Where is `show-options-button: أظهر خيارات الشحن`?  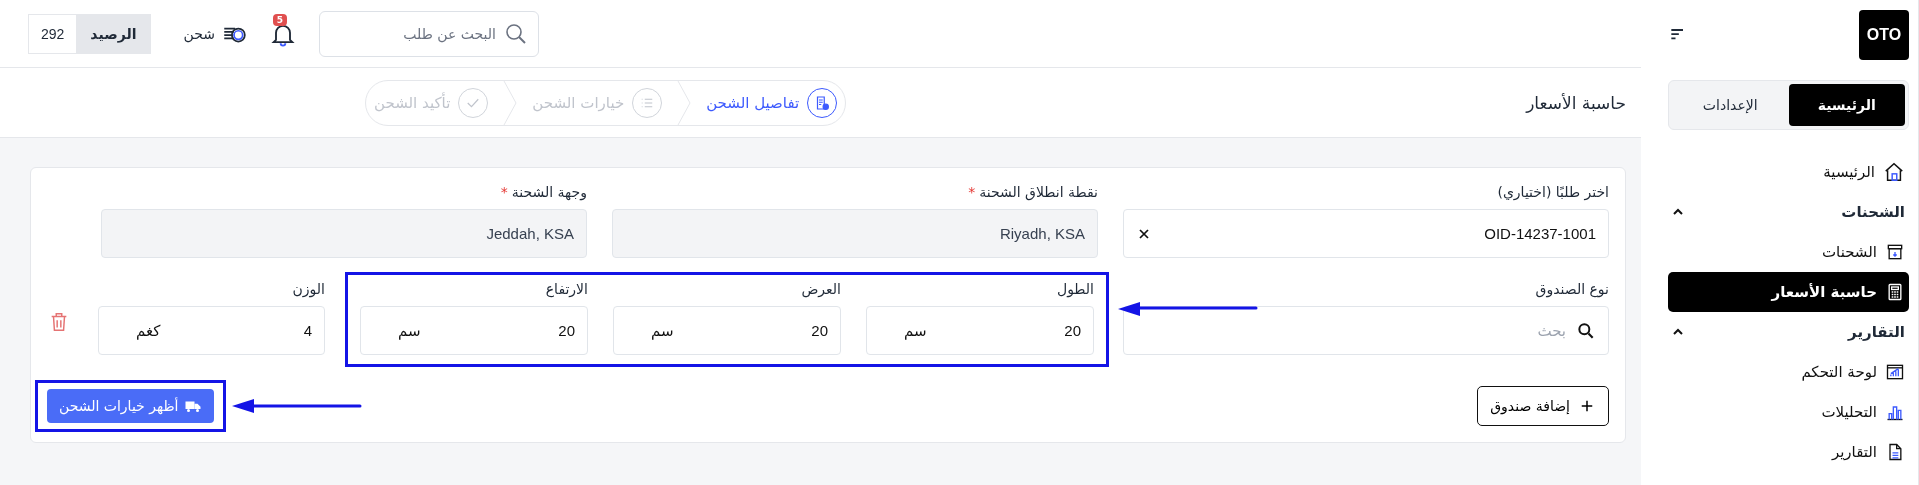
show-options-button: أظهر خيارات الشحن is located at coordinates (131, 406).